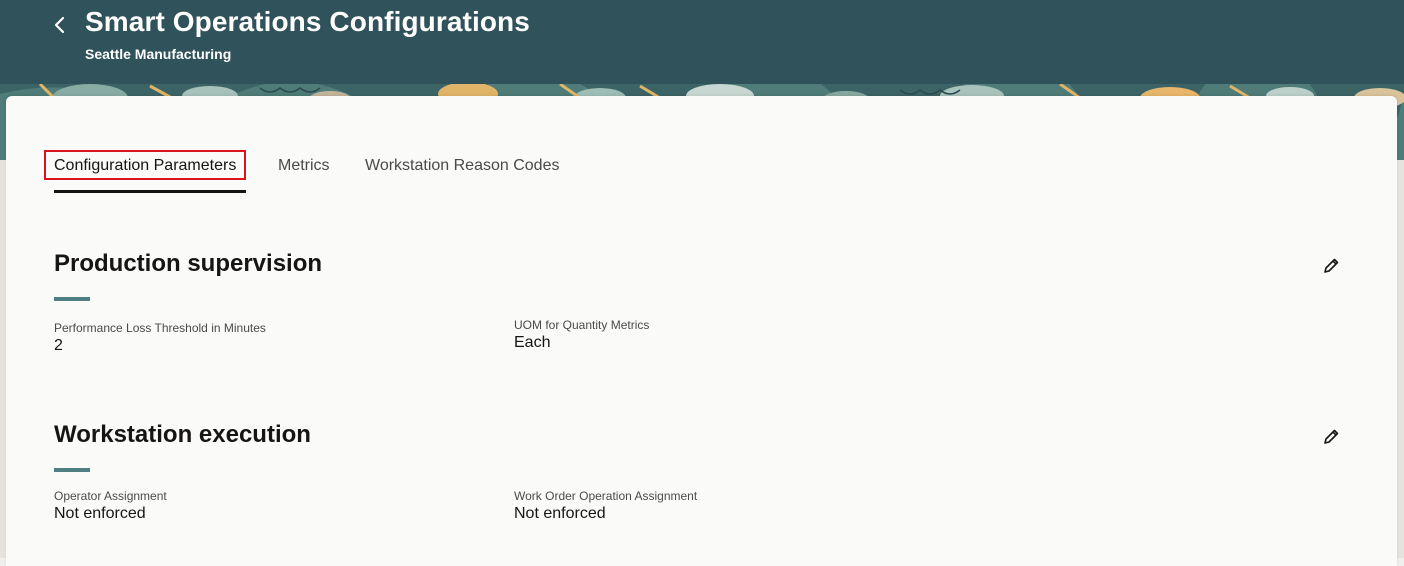 This screenshot has height=566, width=1404. I want to click on tab-selected-indicator, so click(150, 191).